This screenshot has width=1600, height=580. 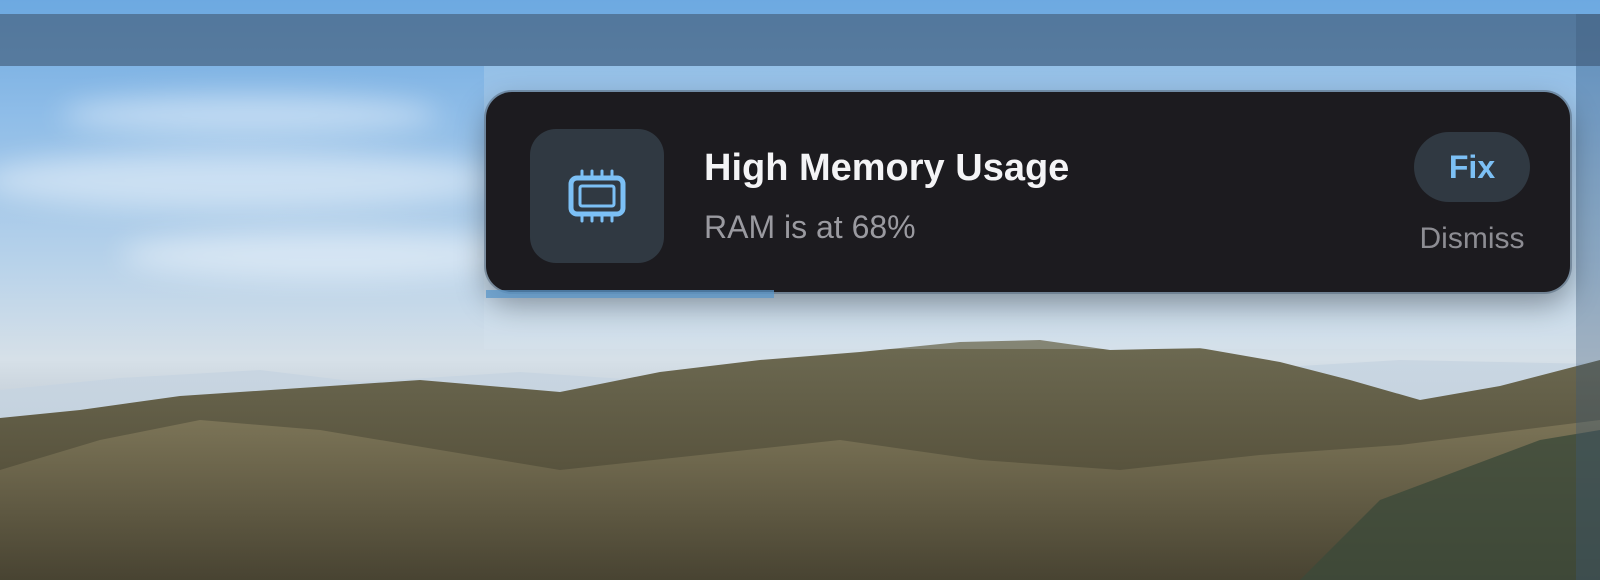 I want to click on fix-button: Fix, so click(x=1472, y=167).